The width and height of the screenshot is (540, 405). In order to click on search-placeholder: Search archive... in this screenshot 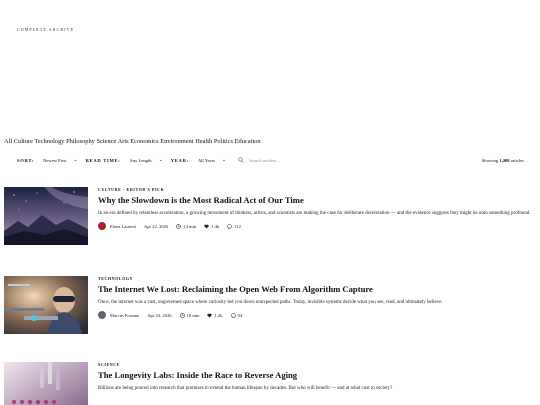, I will do `click(264, 160)`.